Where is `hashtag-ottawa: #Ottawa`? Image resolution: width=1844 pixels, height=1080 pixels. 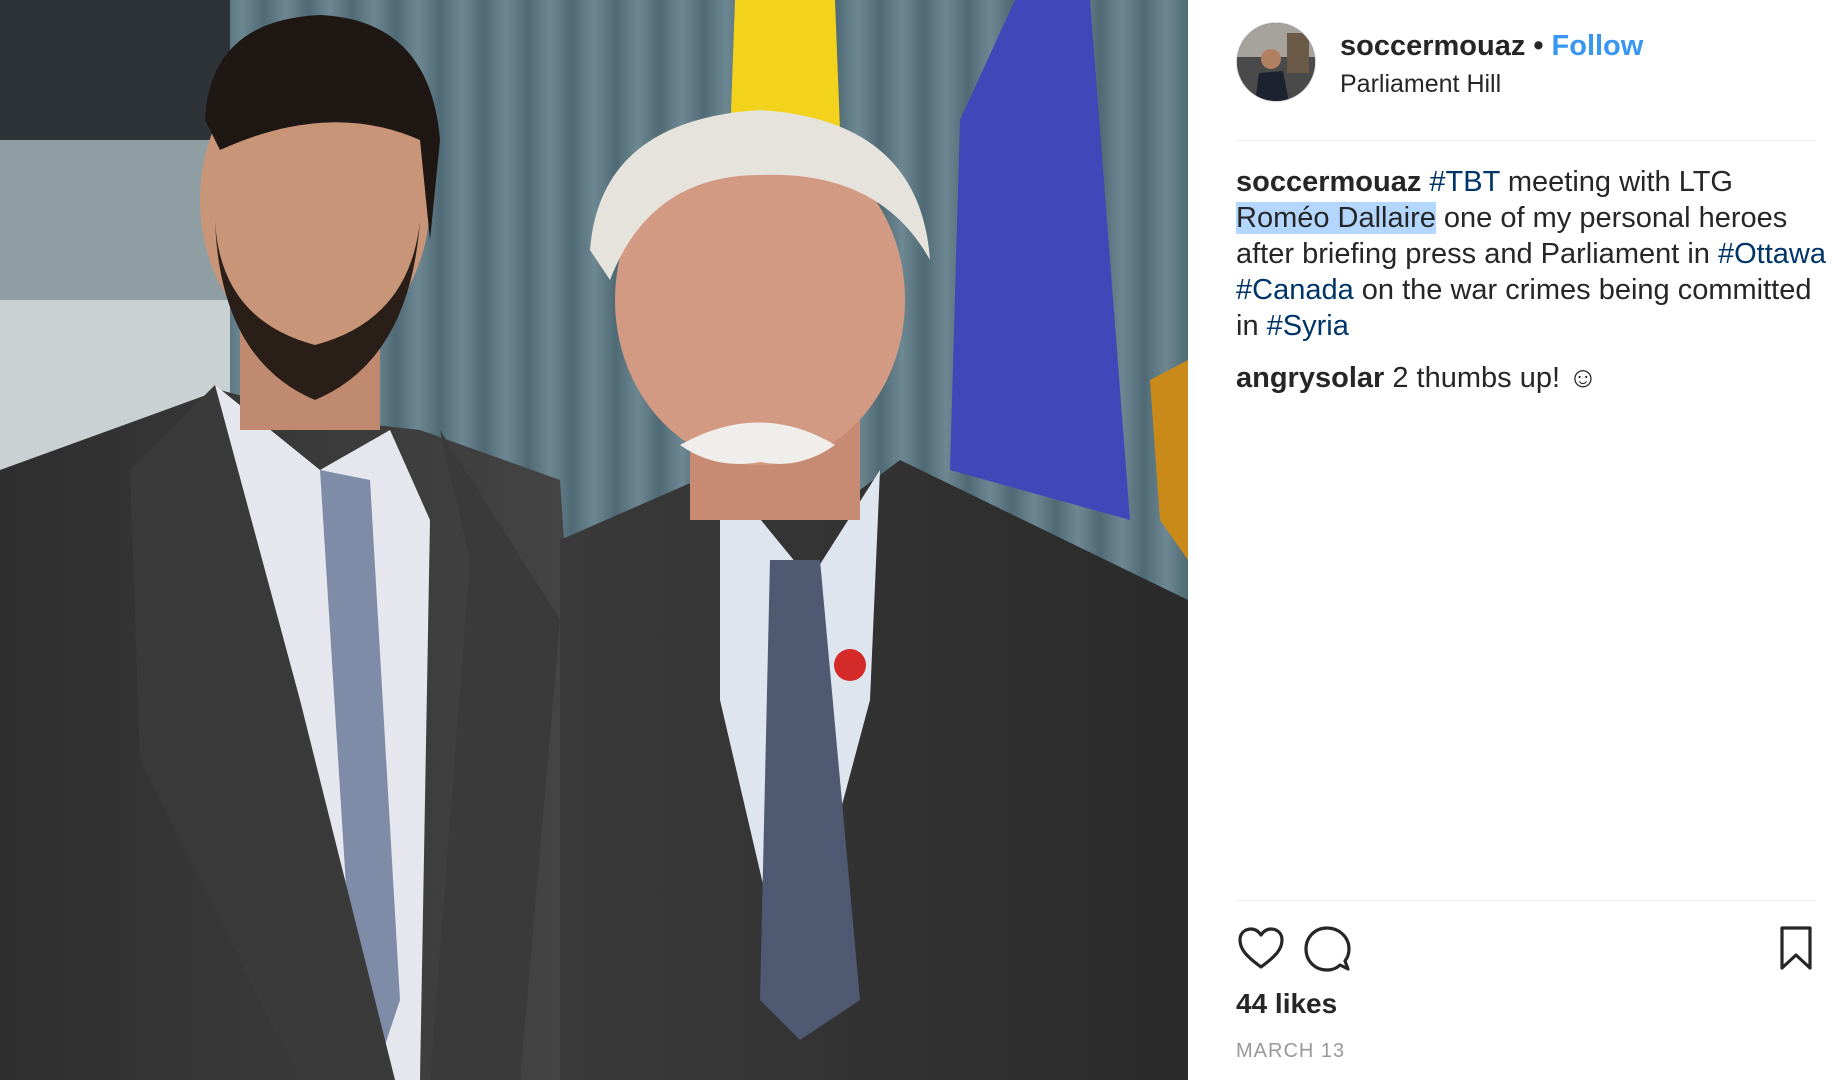
hashtag-ottawa: #Ottawa is located at coordinates (1772, 254).